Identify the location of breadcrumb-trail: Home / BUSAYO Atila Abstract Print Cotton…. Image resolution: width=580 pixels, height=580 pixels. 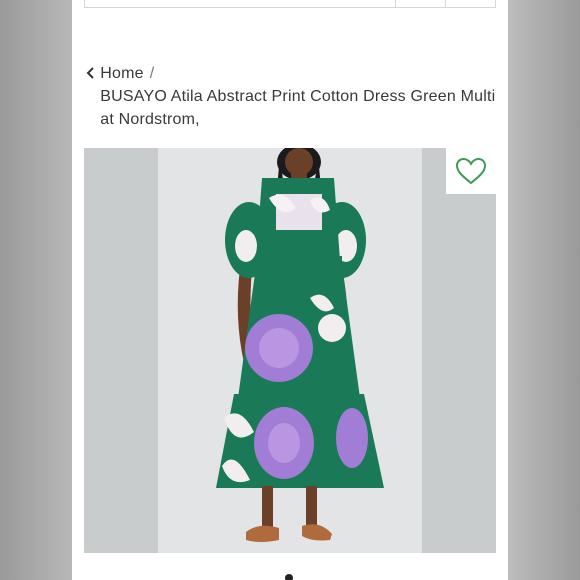
(298, 96).